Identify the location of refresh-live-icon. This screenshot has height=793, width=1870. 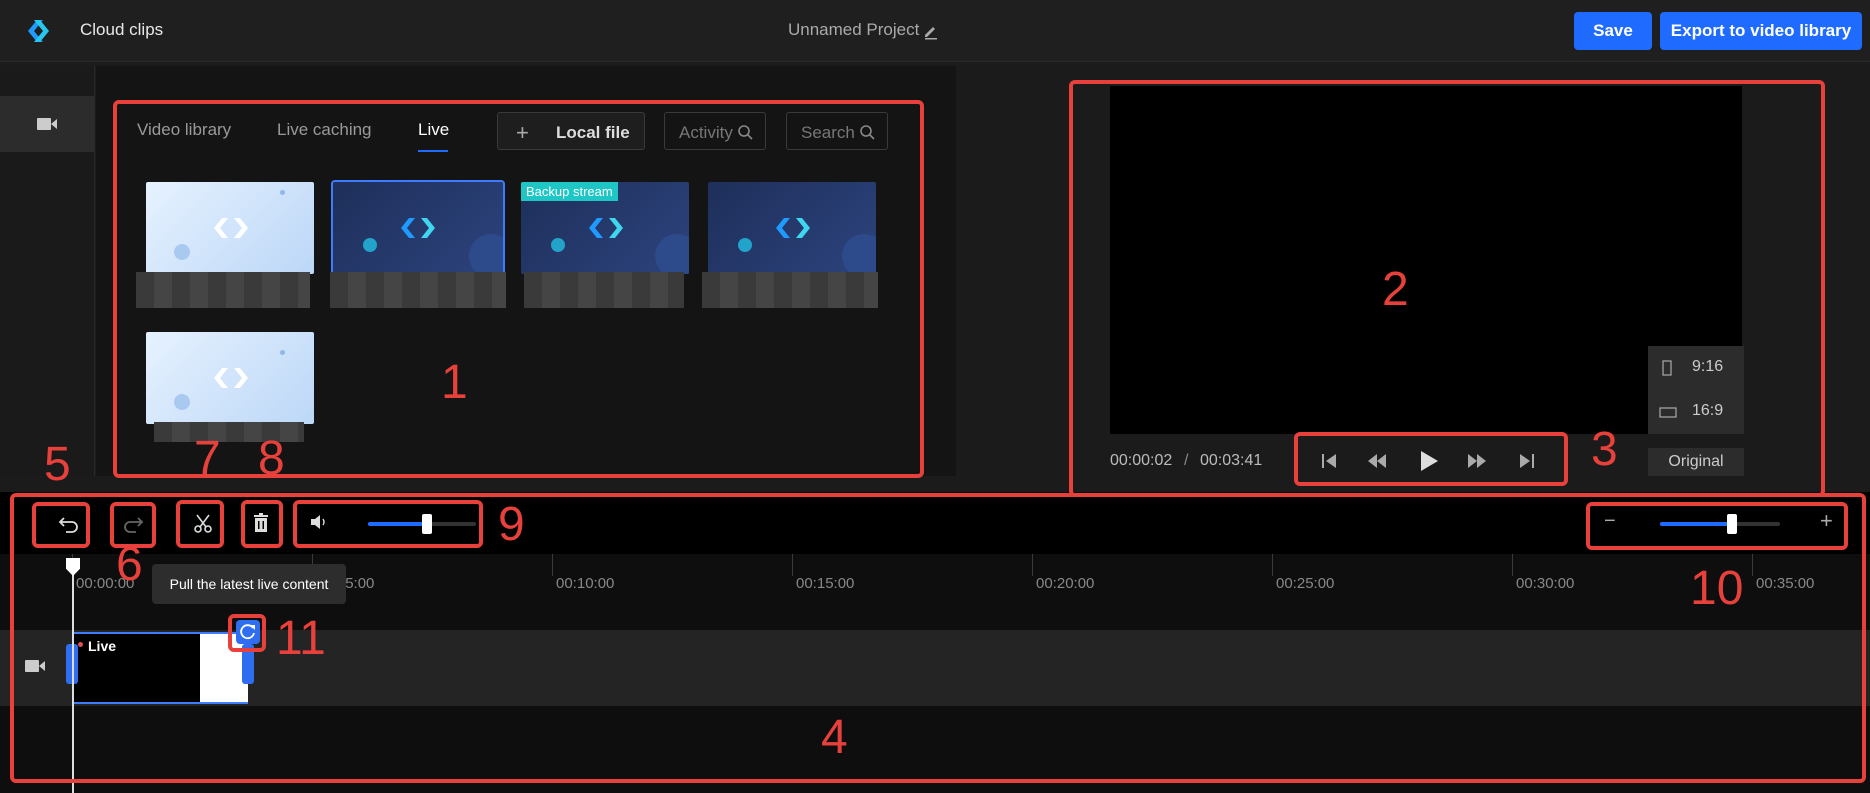
(248, 632).